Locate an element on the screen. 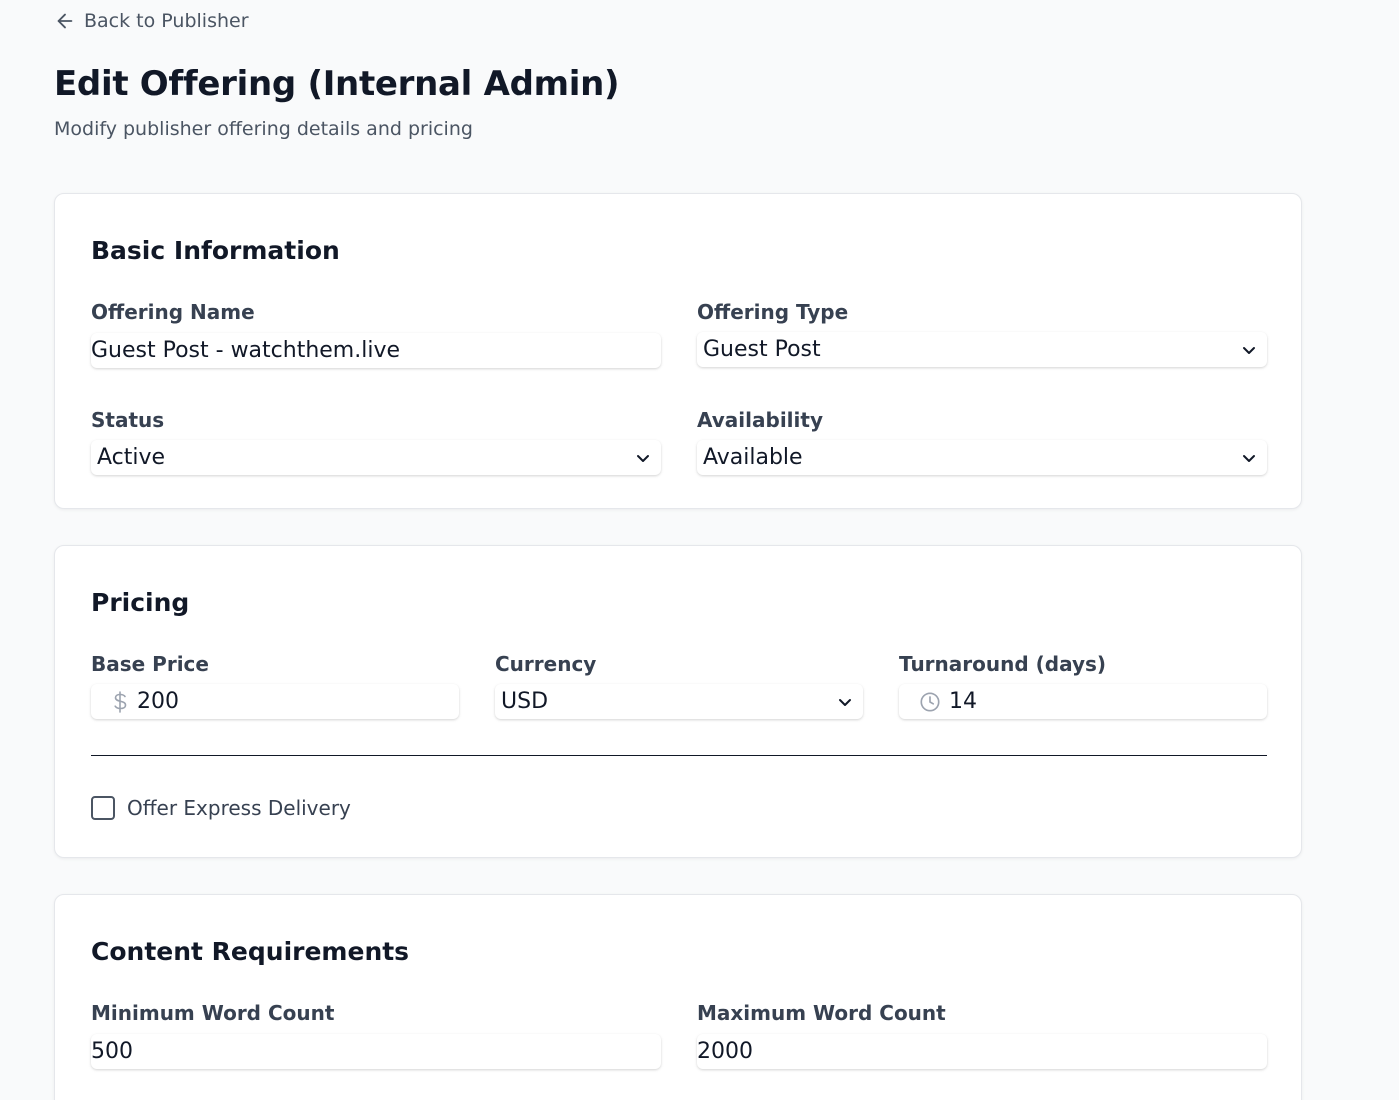  turnaround-value: 14 is located at coordinates (963, 701).